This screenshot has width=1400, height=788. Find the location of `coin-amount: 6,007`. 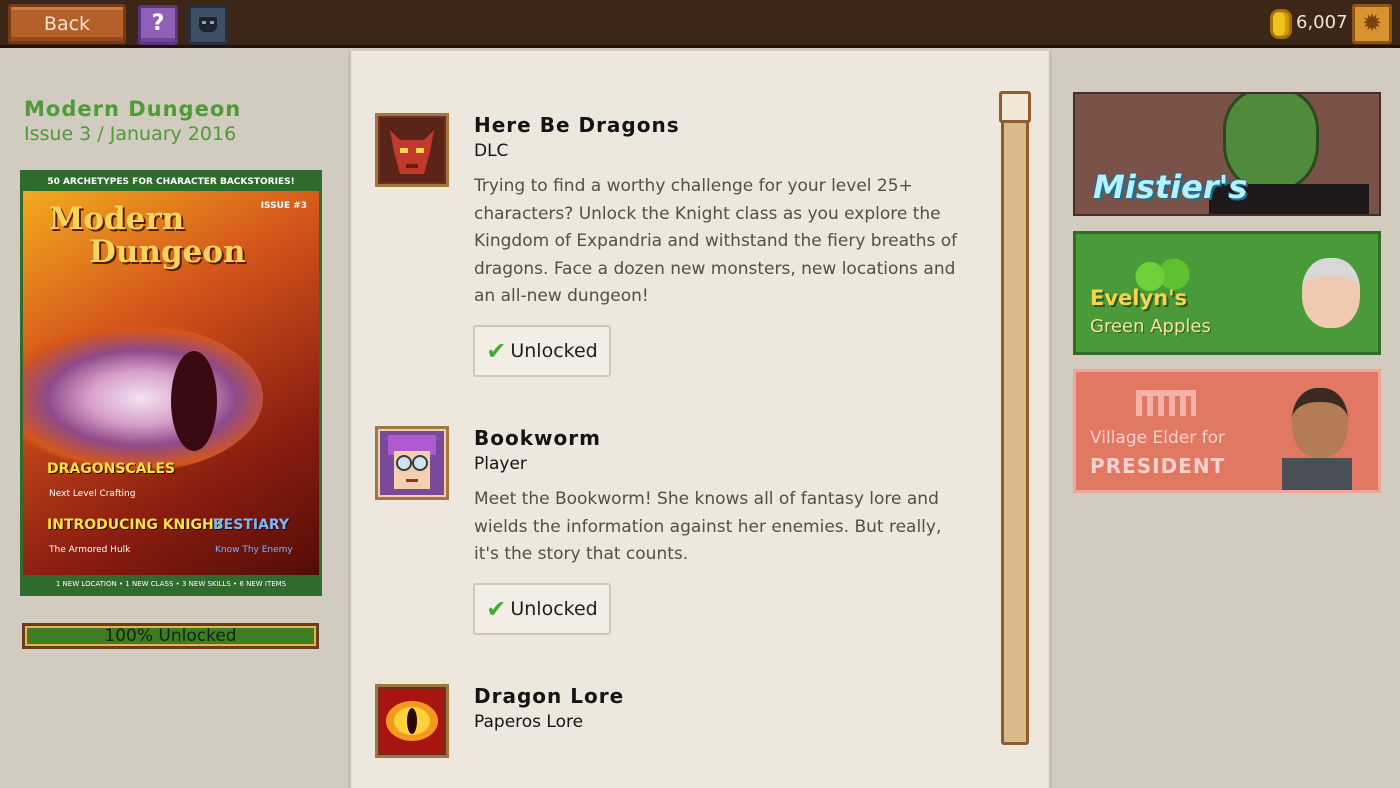

coin-amount: 6,007 is located at coordinates (1322, 22).